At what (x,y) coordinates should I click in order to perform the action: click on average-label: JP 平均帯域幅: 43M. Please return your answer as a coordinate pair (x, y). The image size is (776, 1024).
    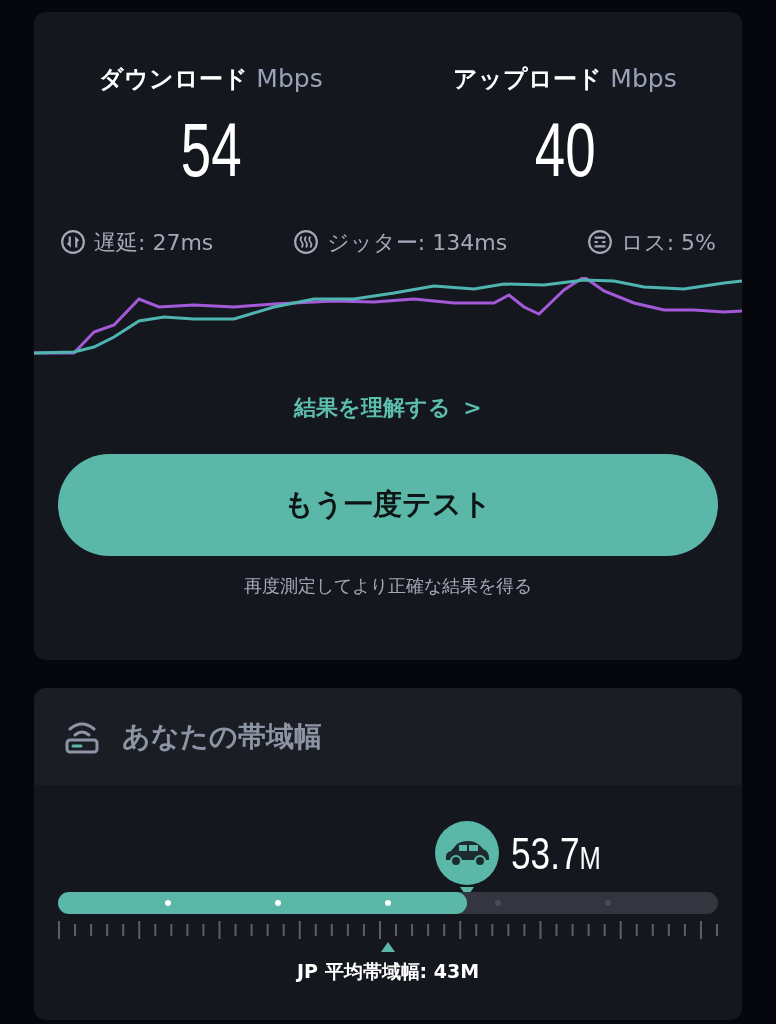
    Looking at the image, I should click on (388, 971).